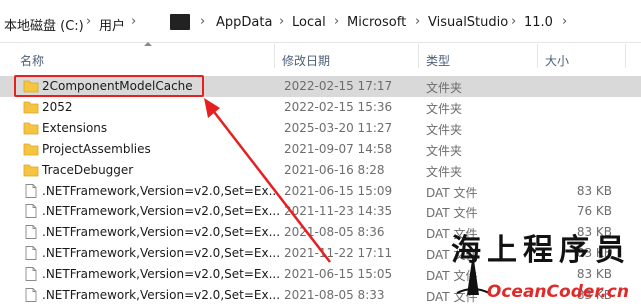 This screenshot has height=306, width=641. I want to click on arrow-shaft, so click(269, 183).